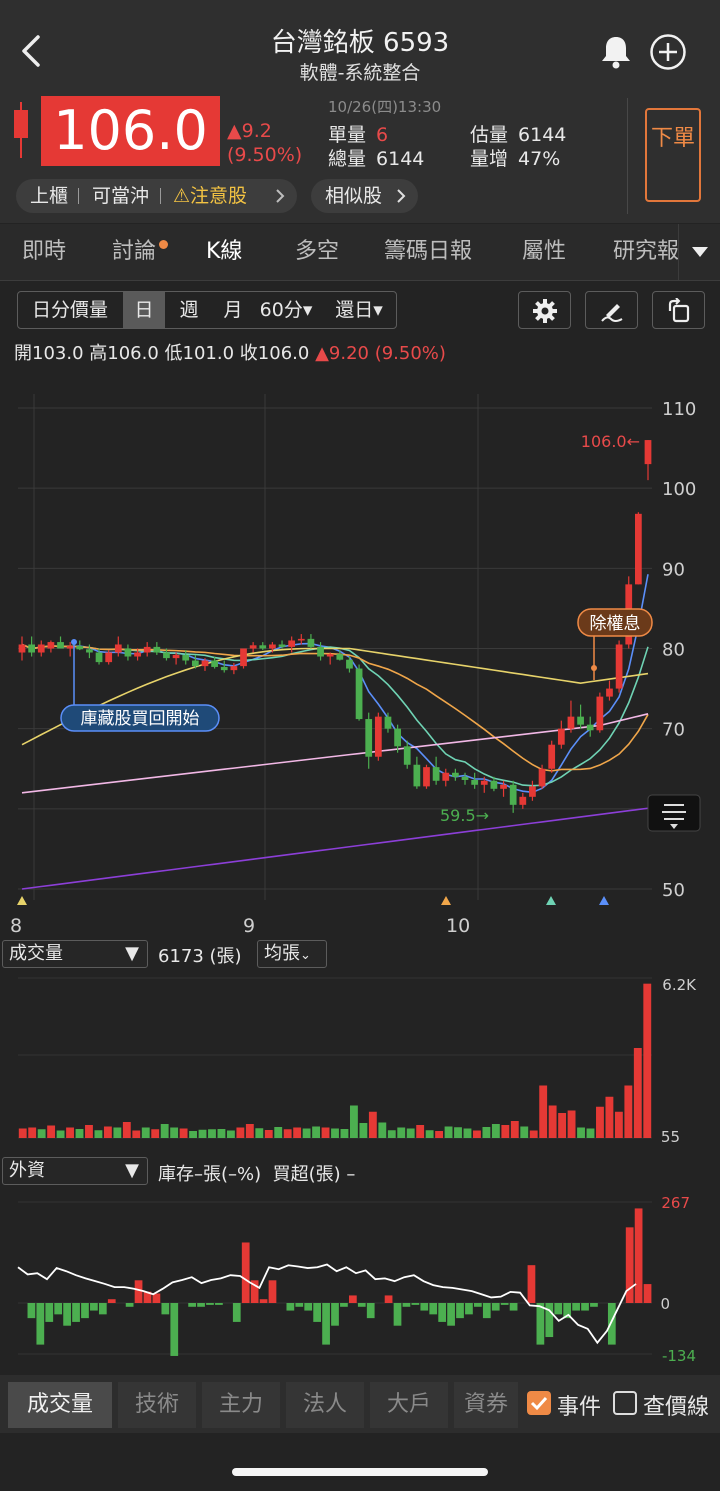  Describe the element at coordinates (286, 310) in the screenshot. I see `seg-60min: 60分▾` at that location.